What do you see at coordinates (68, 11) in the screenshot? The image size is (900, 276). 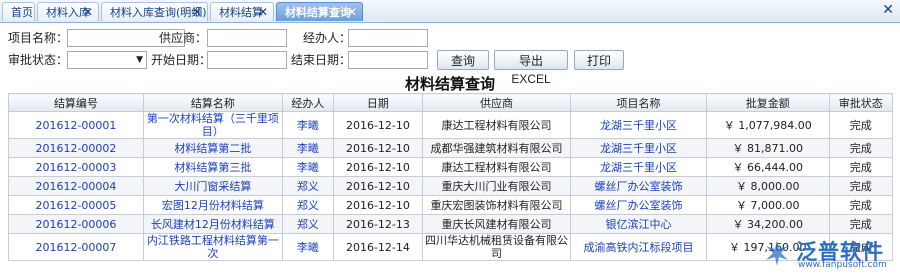 I see `tab-material-inbound: 材料入库 ✕` at bounding box center [68, 11].